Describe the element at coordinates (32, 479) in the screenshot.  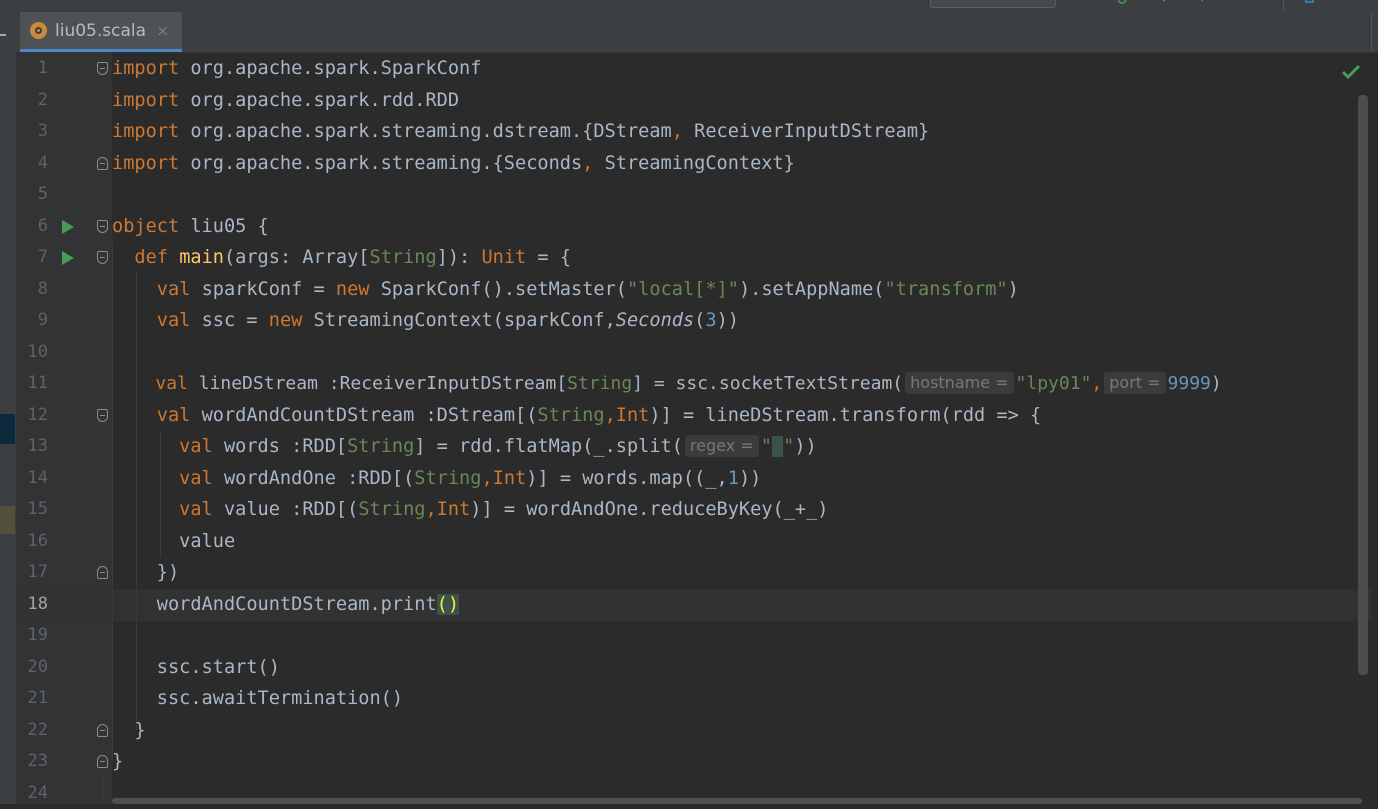
I see `line-number: 14` at that location.